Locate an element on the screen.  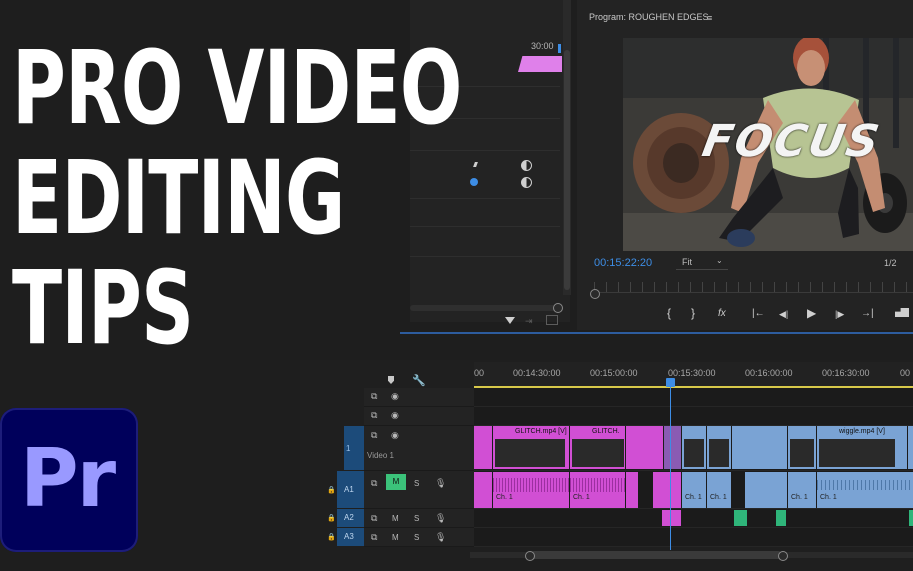
step-forward-button: |▶ is located at coordinates (839, 314).